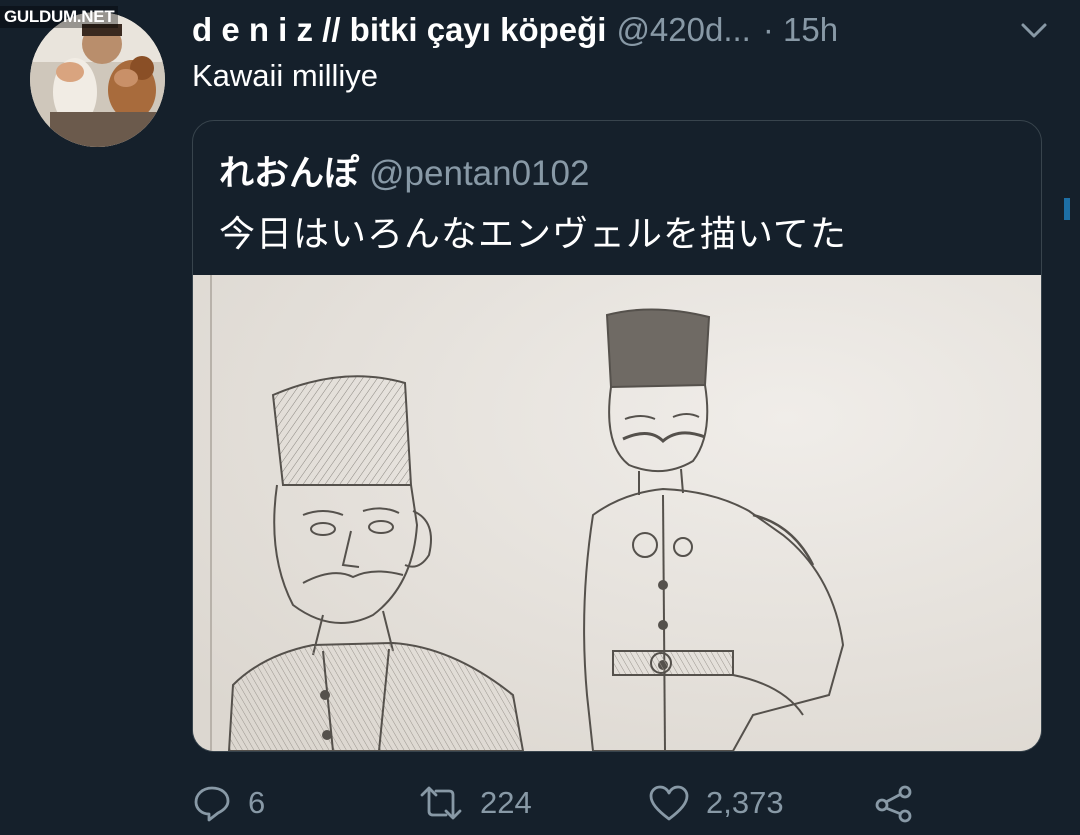 This screenshot has width=1080, height=835. What do you see at coordinates (257, 802) in the screenshot?
I see `reply-count: 6` at bounding box center [257, 802].